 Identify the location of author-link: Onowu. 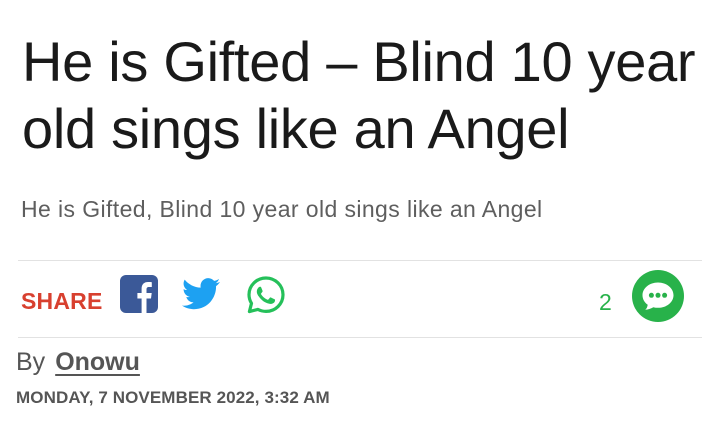
(97, 362).